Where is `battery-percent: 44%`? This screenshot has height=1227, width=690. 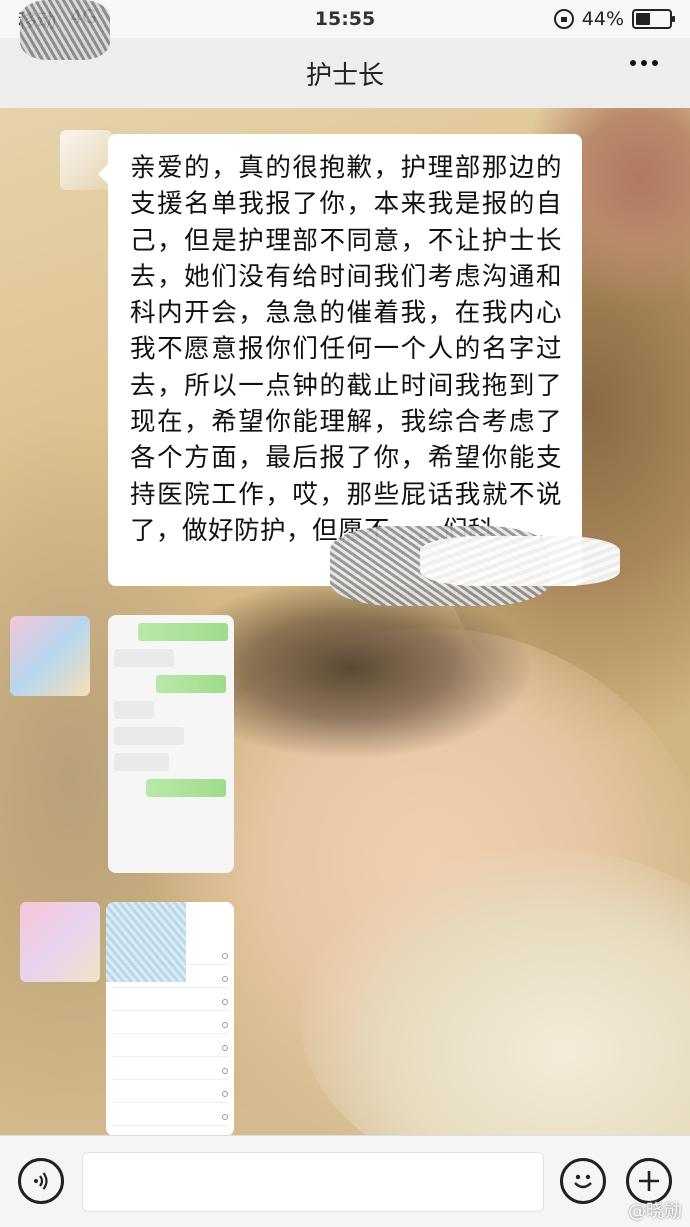
battery-percent: 44% is located at coordinates (602, 19).